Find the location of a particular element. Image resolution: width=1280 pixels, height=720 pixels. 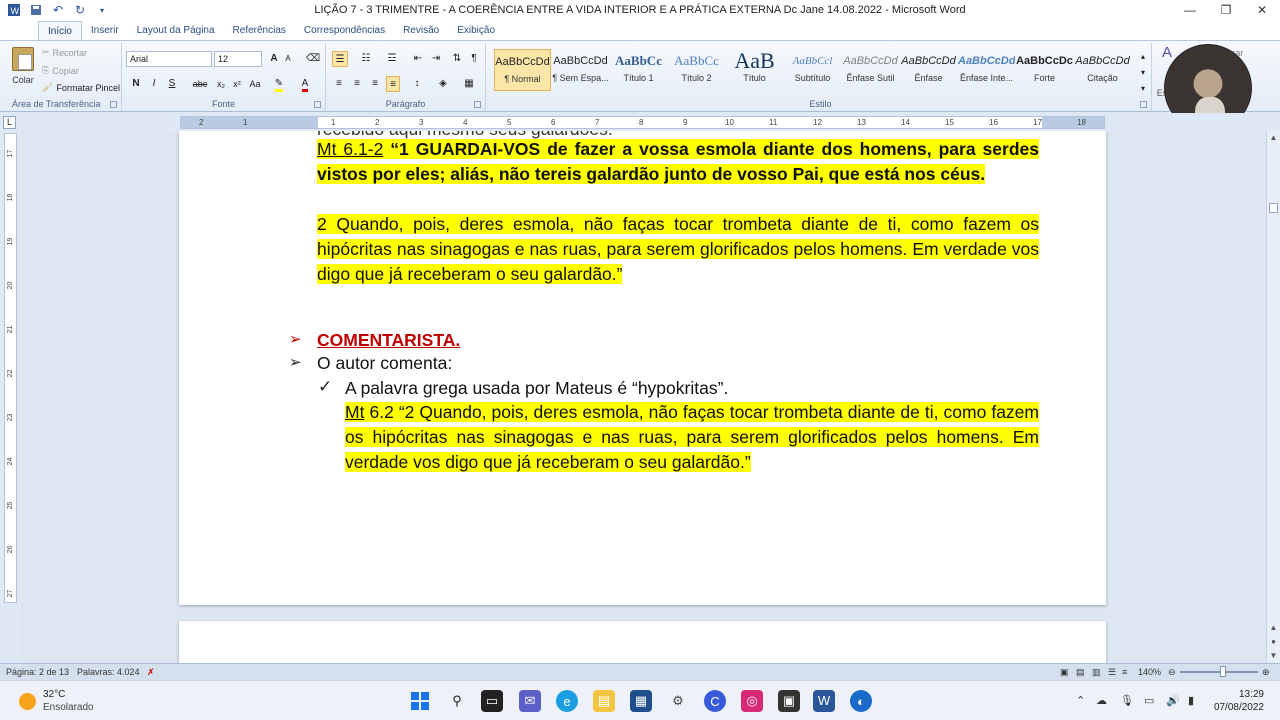

close-button: ✕ is located at coordinates (1262, 10).